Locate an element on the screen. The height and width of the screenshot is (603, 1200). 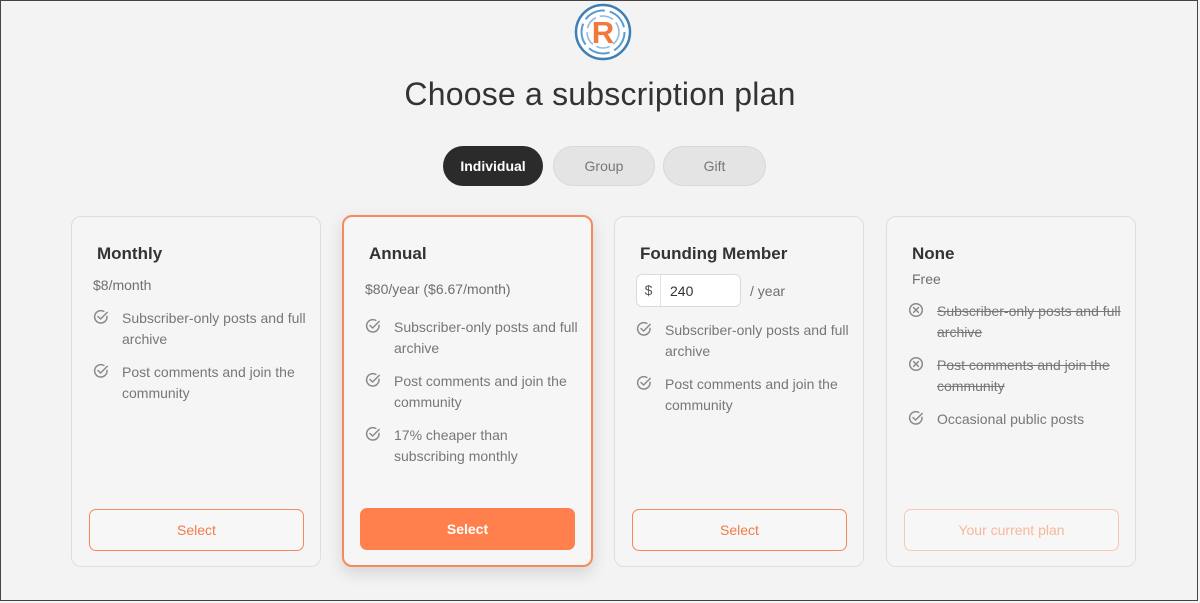
logo-icon: R is located at coordinates (603, 32).